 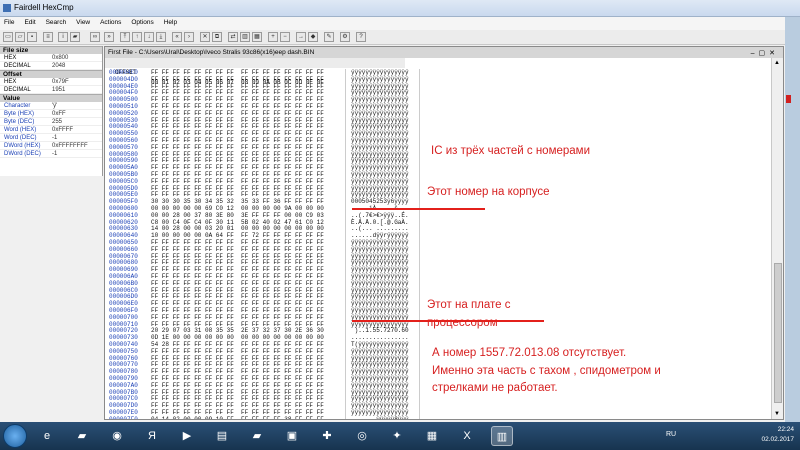 I want to click on layout-icon: ▦, so click(x=257, y=37).